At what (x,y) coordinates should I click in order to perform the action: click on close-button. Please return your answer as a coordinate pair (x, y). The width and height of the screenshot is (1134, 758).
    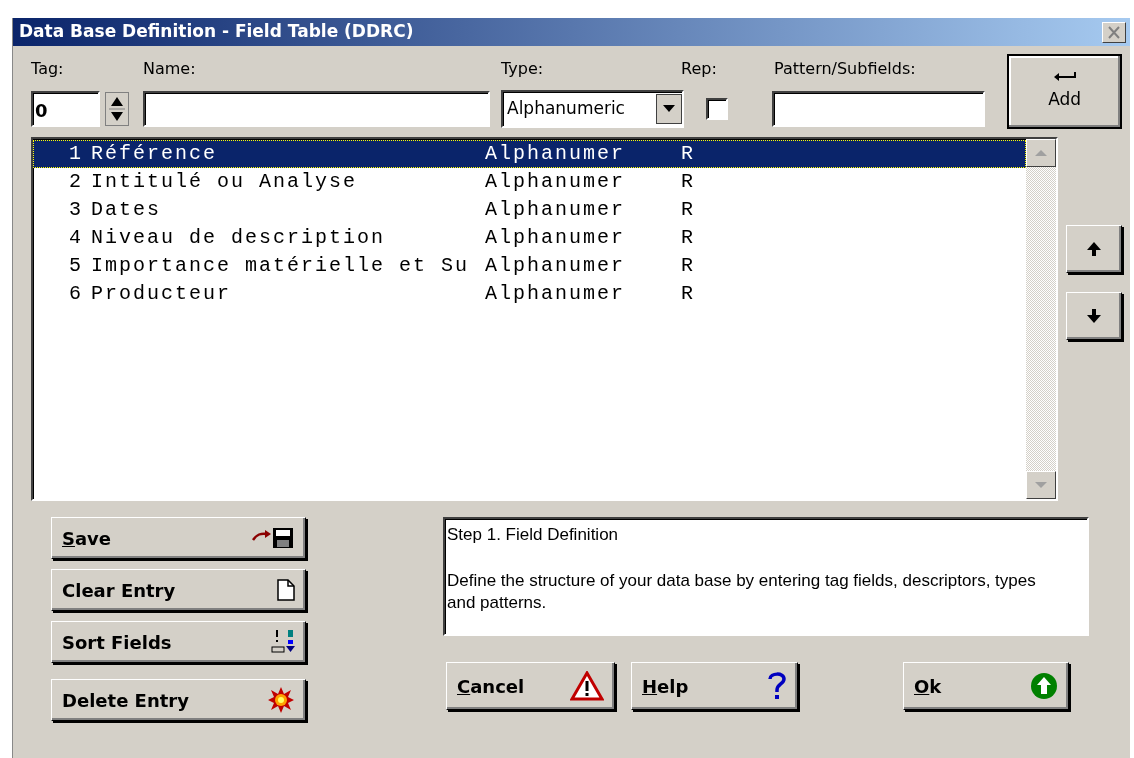
    Looking at the image, I should click on (1114, 32).